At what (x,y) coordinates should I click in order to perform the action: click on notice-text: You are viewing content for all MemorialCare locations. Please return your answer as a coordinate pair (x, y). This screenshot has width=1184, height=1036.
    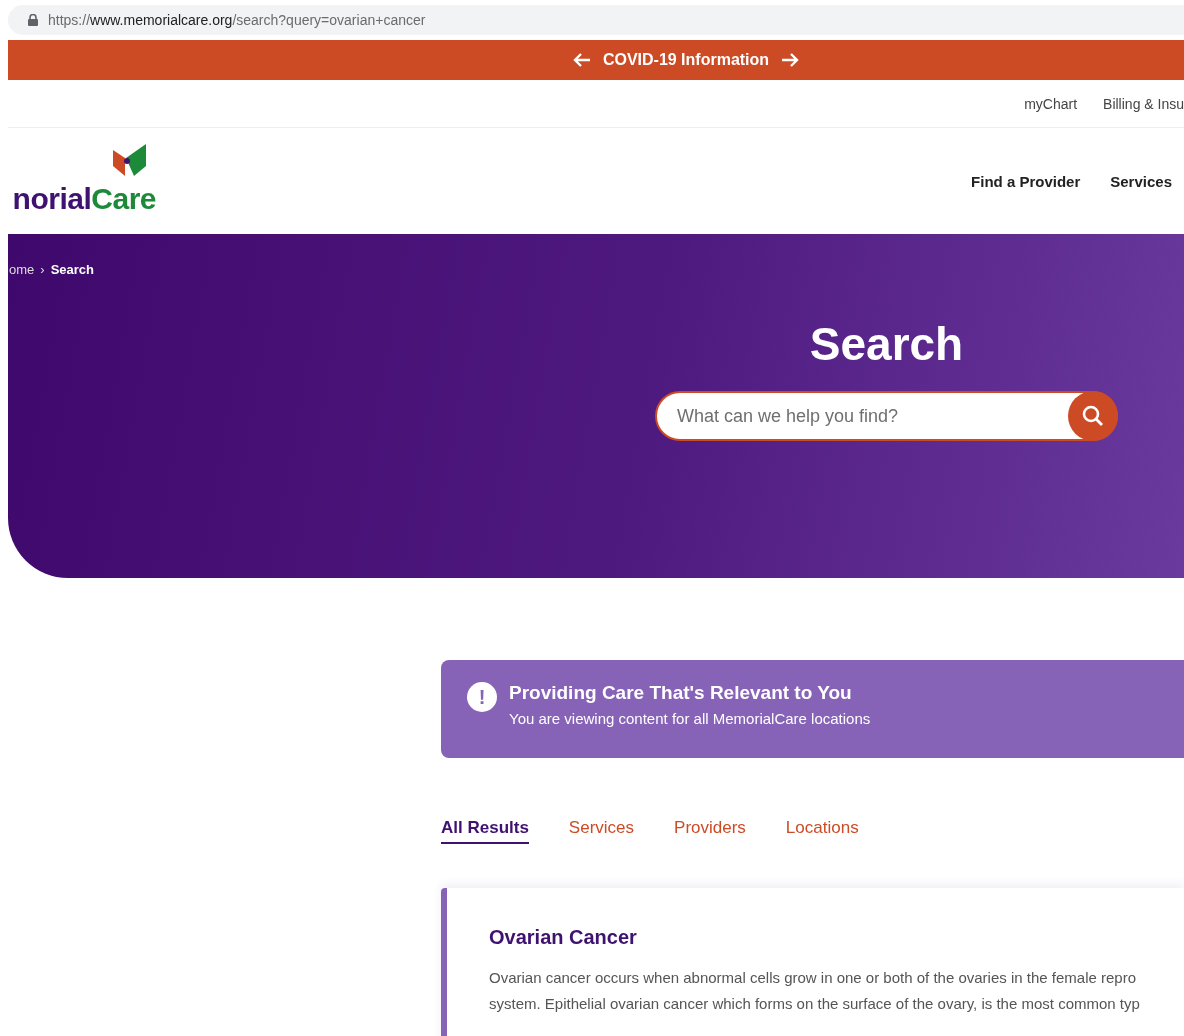
    Looking at the image, I should click on (690, 718).